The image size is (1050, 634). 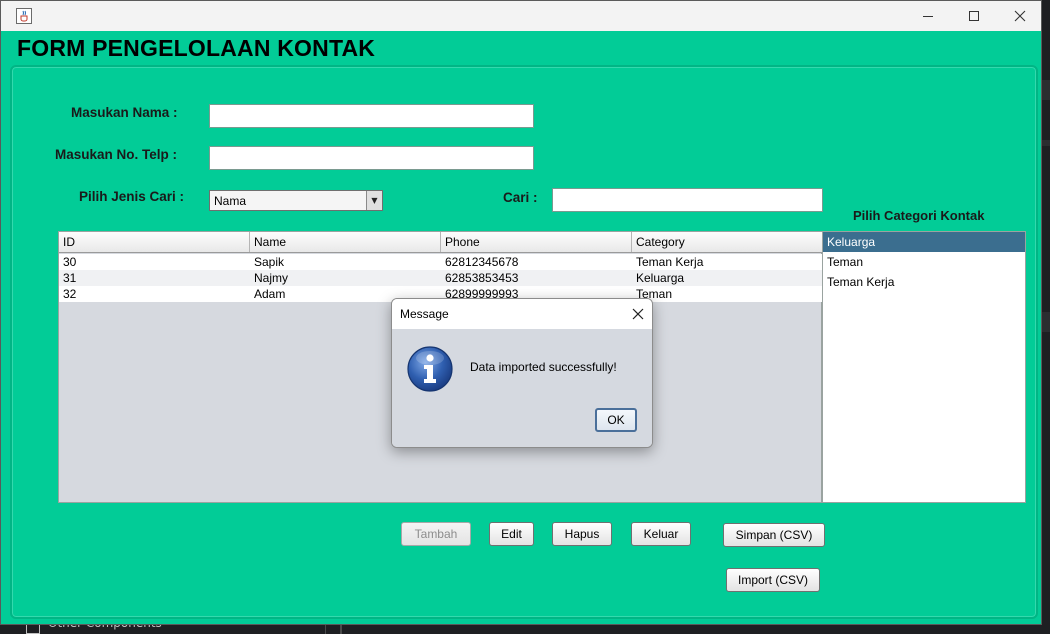 I want to click on ok-button: OK, so click(x=616, y=420).